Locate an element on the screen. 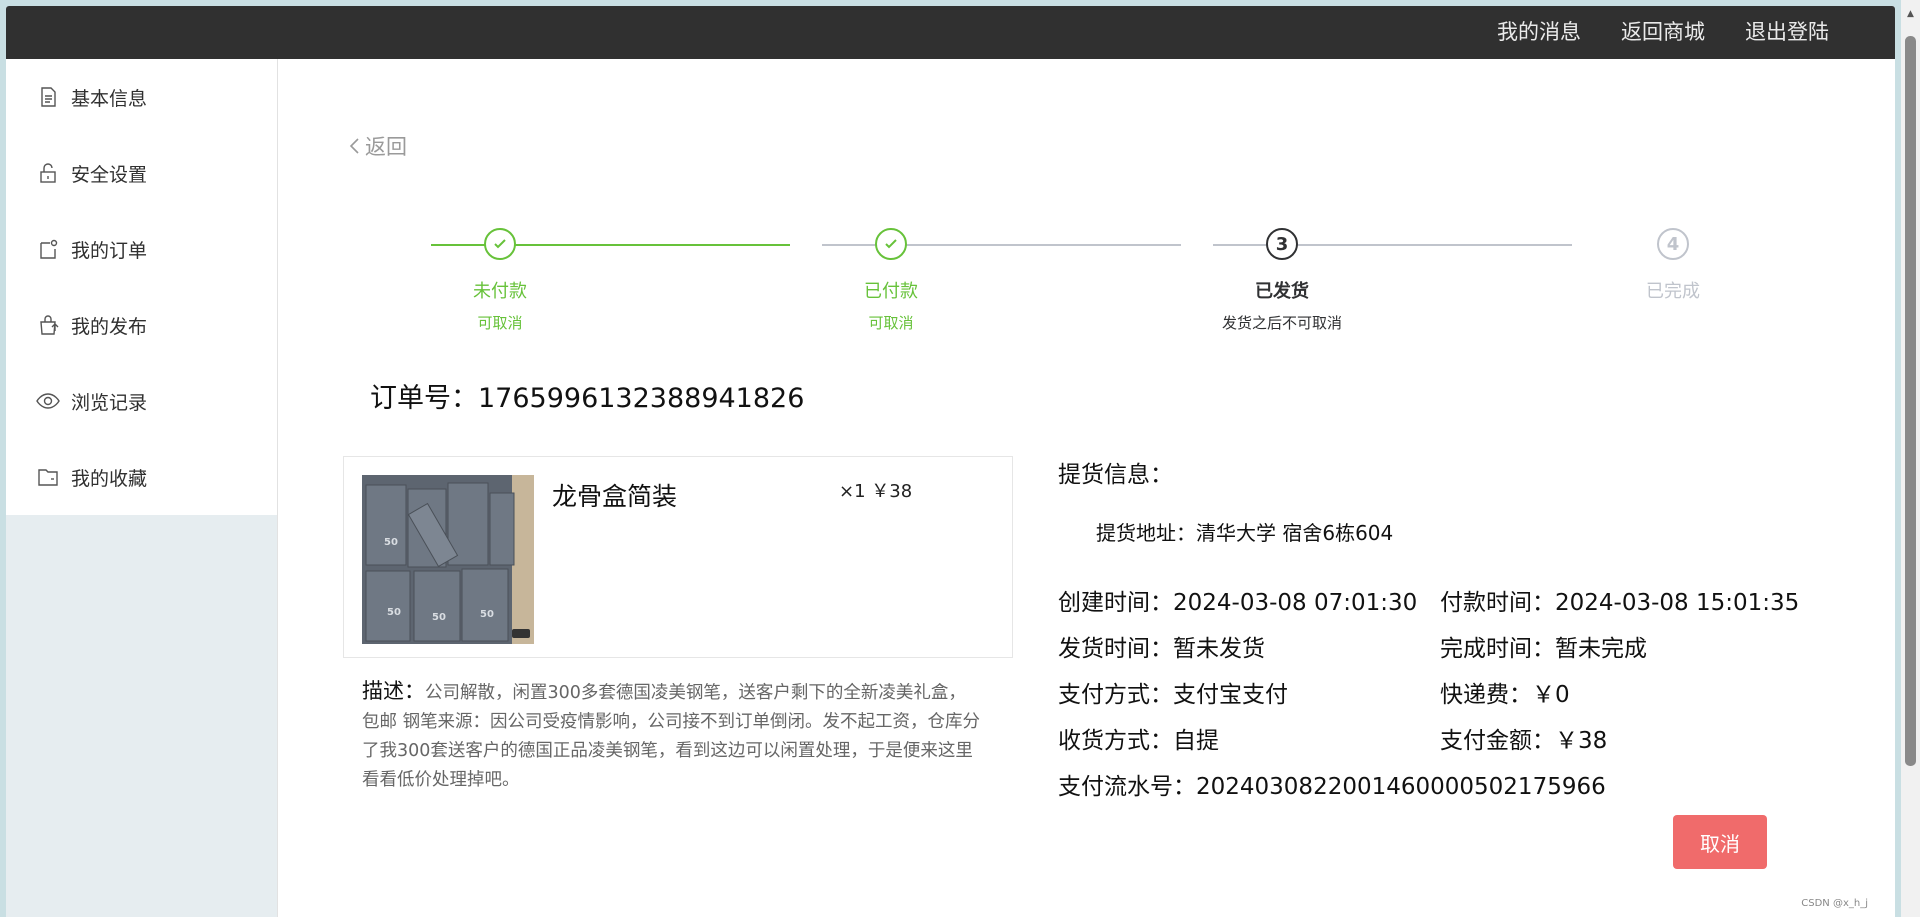  pickup-address-label: 提货地址： is located at coordinates (1146, 533).